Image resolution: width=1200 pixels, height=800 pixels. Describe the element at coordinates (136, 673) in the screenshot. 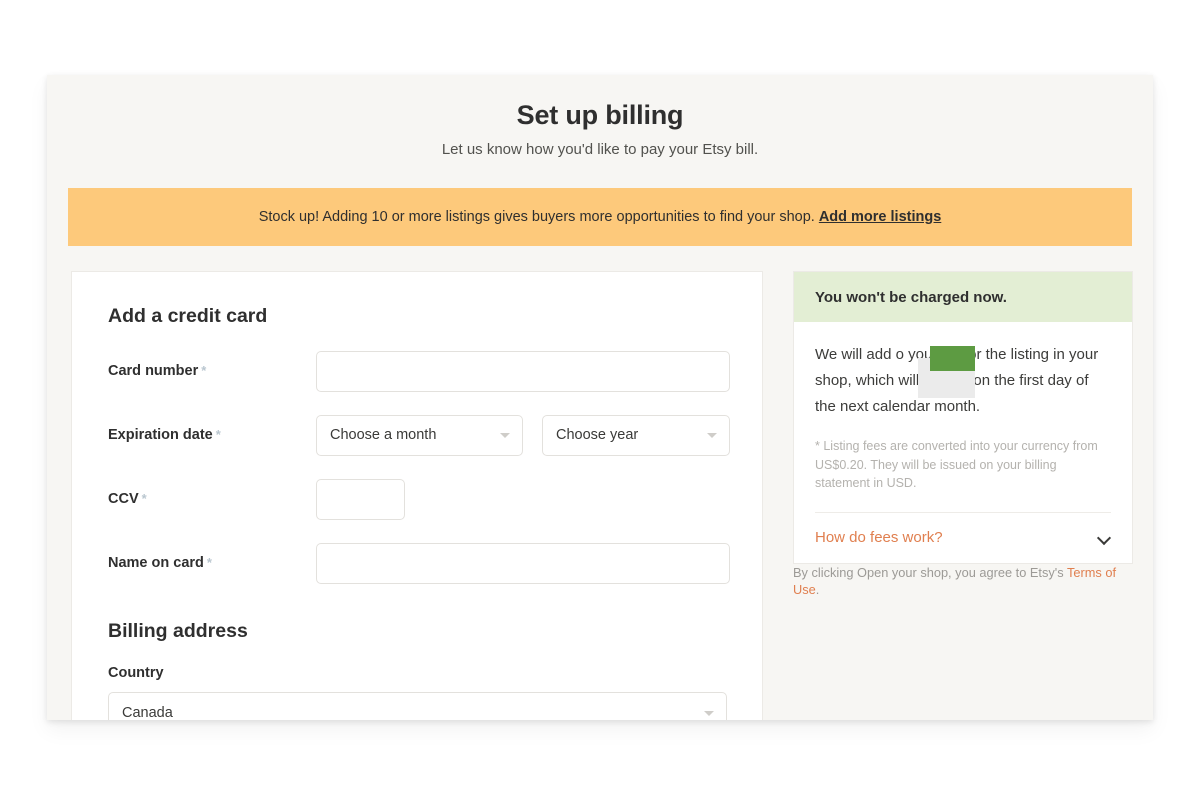

I see `country-label: Country` at that location.